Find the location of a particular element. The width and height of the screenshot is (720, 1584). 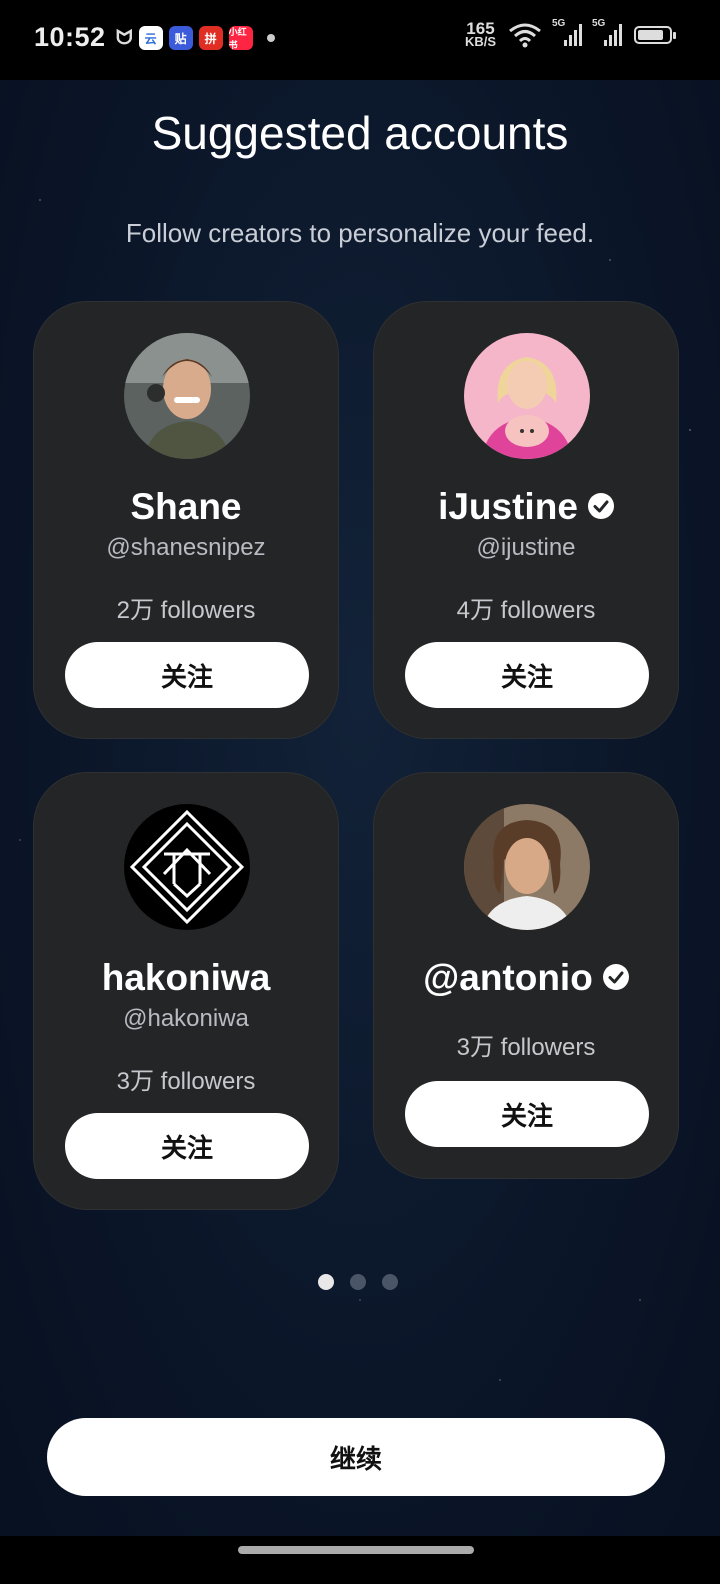

network-speed-unit: KB/S is located at coordinates (480, 41).